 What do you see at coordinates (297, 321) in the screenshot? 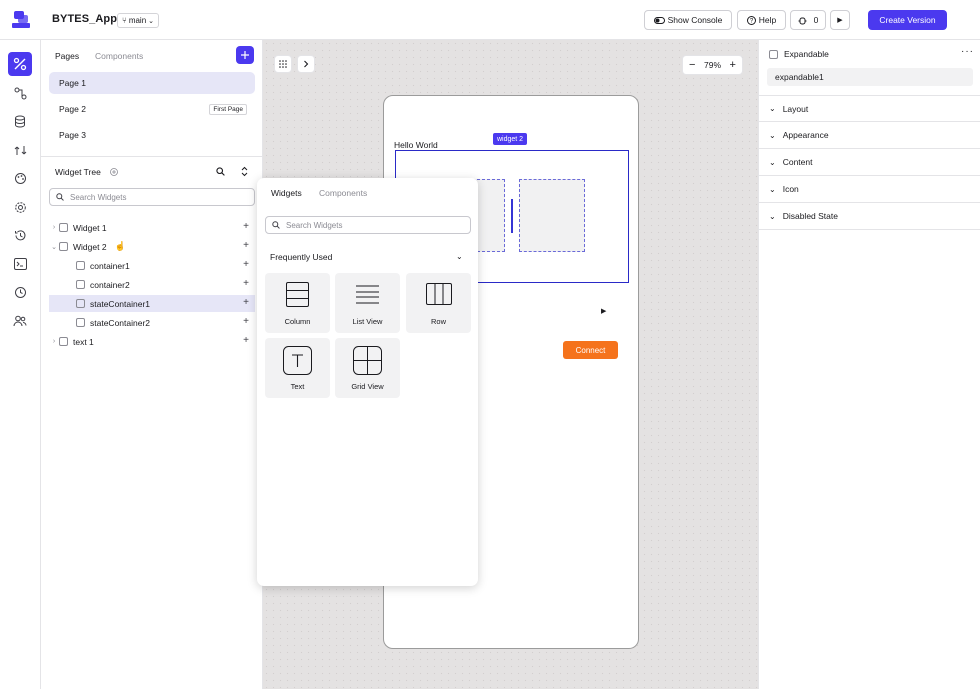
I see `widget-card-label: Column` at bounding box center [297, 321].